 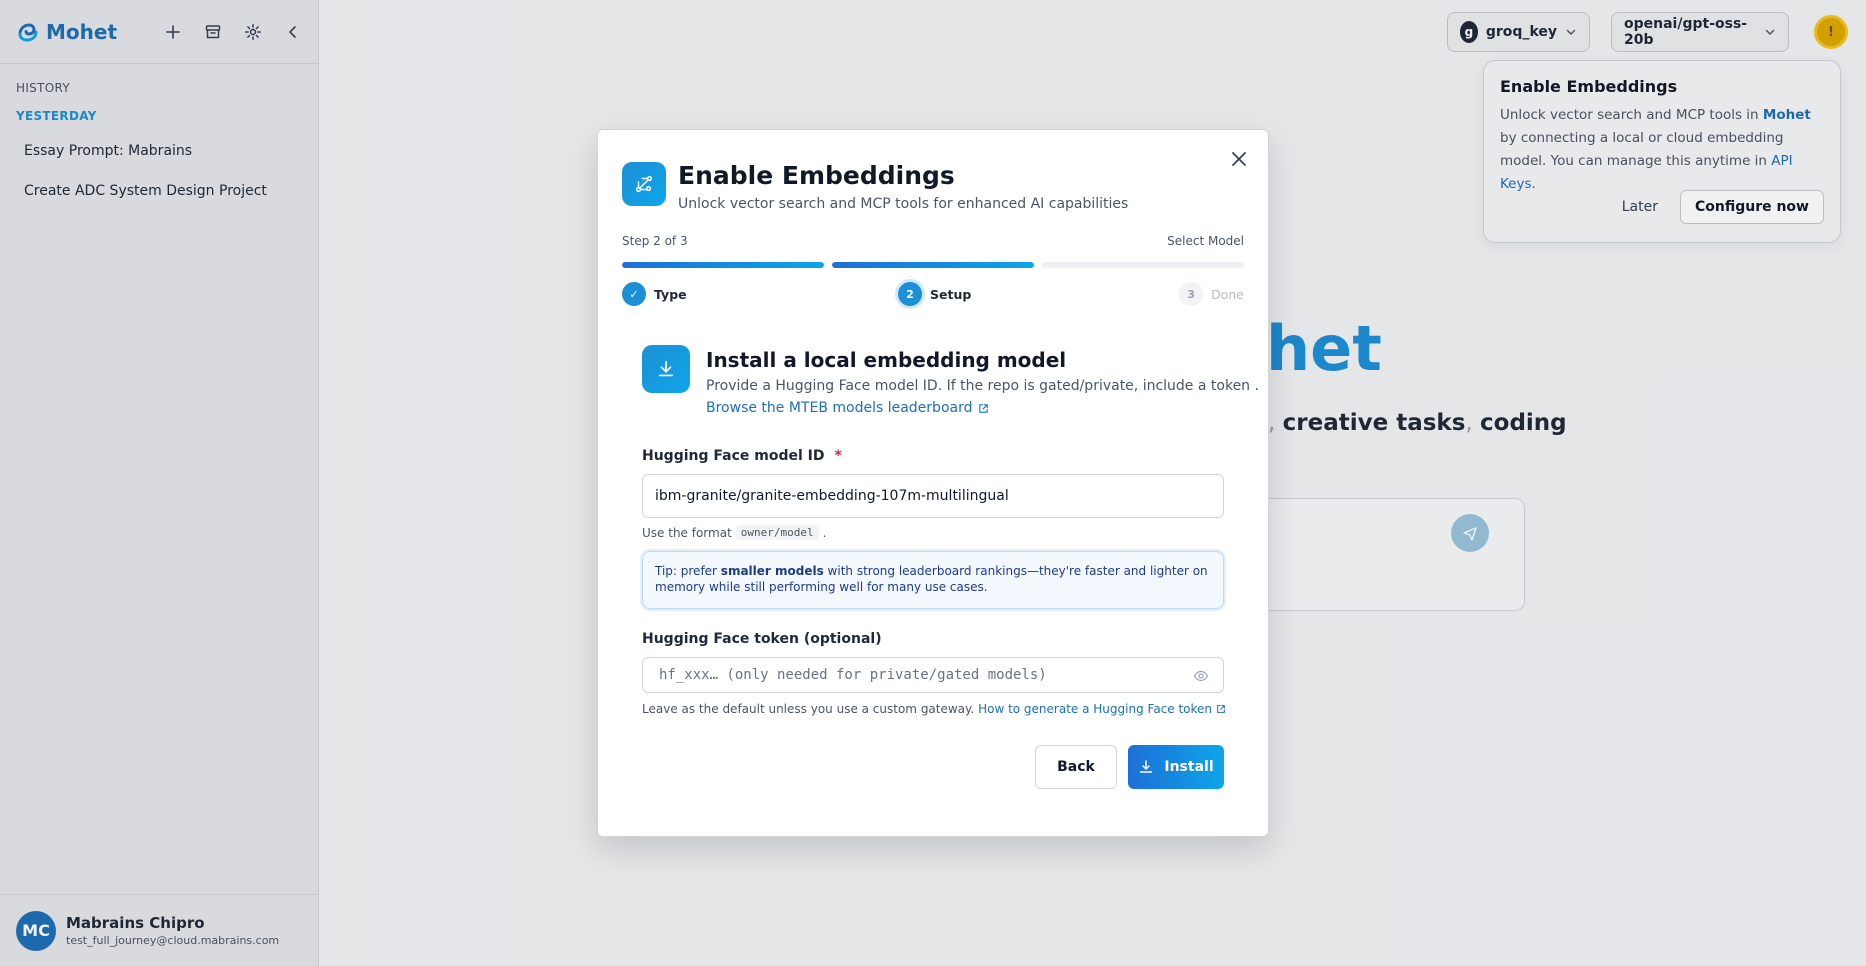 I want to click on mteb-leaderboard-link: Browse the MTEB models leaderboard, so click(x=847, y=408).